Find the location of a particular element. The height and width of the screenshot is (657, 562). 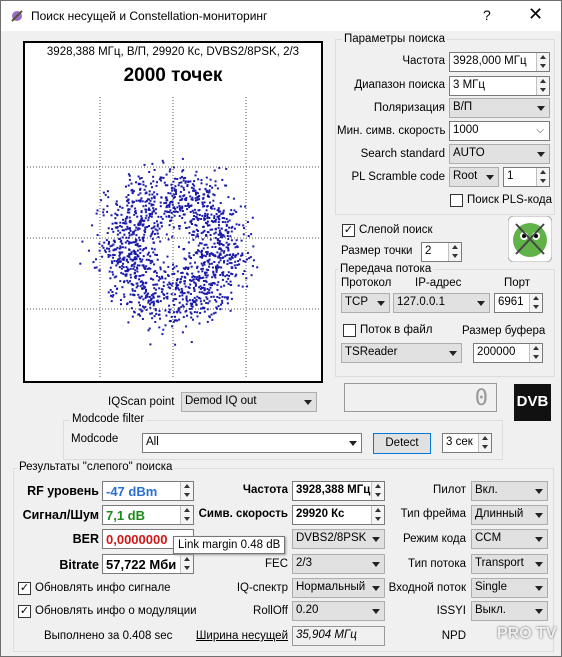

update-signal-checkbox: ✓ is located at coordinates (24, 588).